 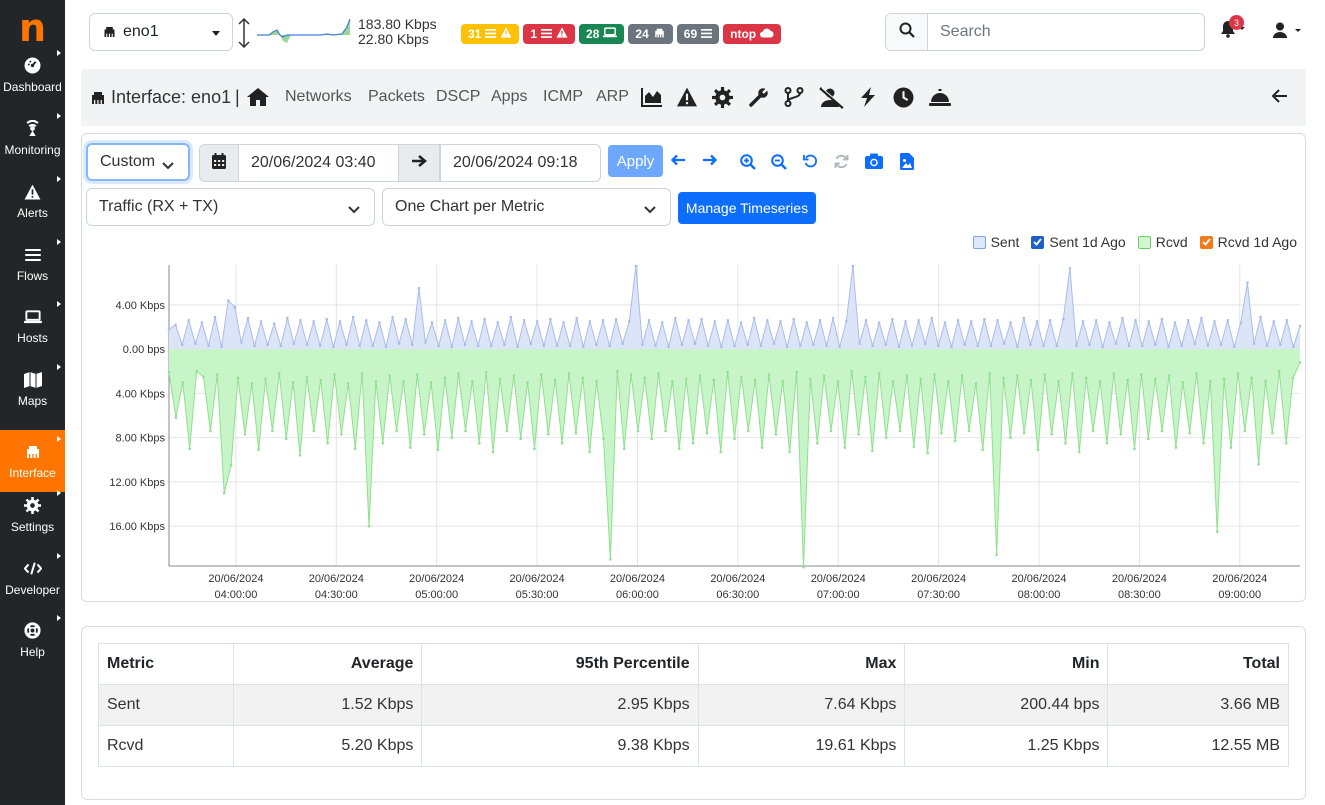 I want to click on cell-average: 1.52 Kbps, so click(x=328, y=705).